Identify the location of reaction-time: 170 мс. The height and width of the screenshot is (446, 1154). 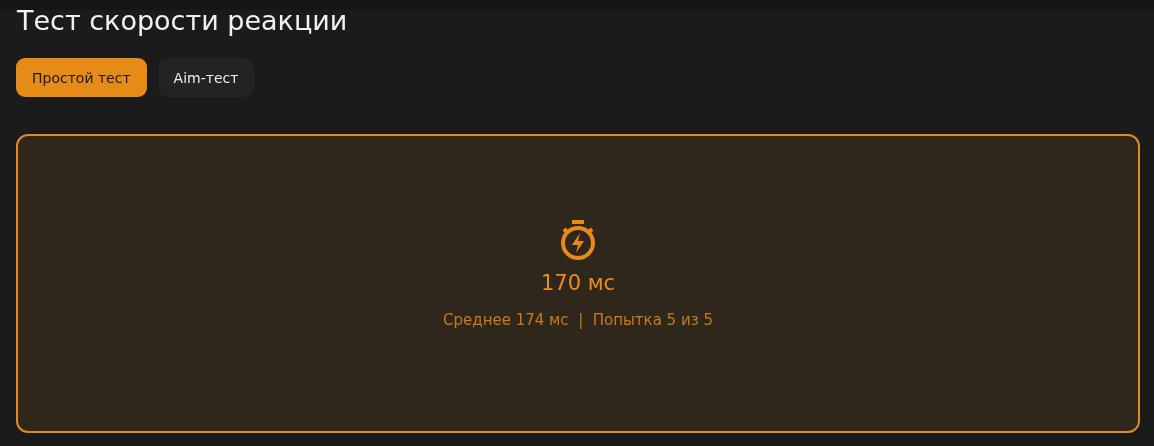
(578, 283).